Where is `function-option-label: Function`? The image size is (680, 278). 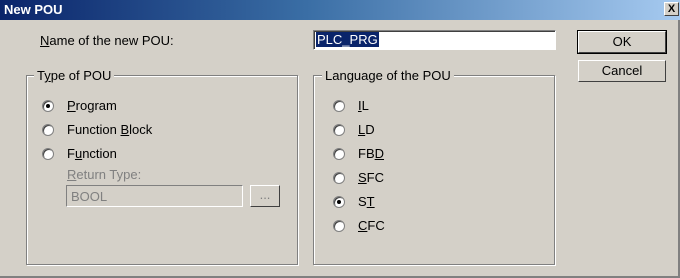 function-option-label: Function is located at coordinates (92, 153).